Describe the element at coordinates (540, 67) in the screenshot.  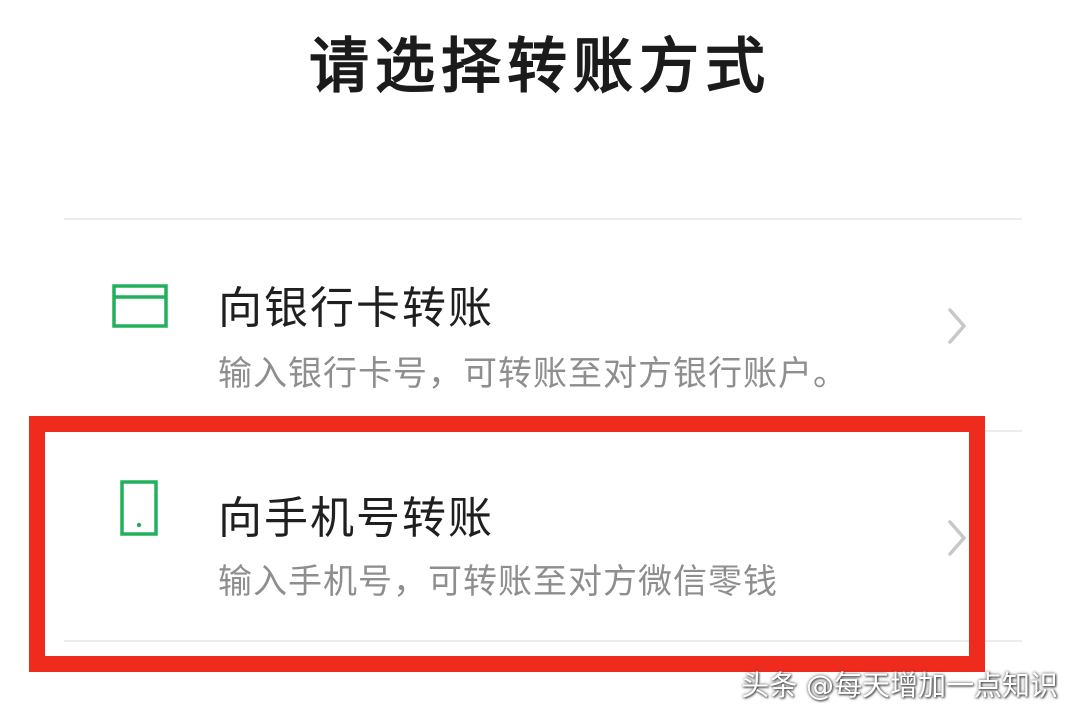
I see `page-title: 请选择转账方式` at that location.